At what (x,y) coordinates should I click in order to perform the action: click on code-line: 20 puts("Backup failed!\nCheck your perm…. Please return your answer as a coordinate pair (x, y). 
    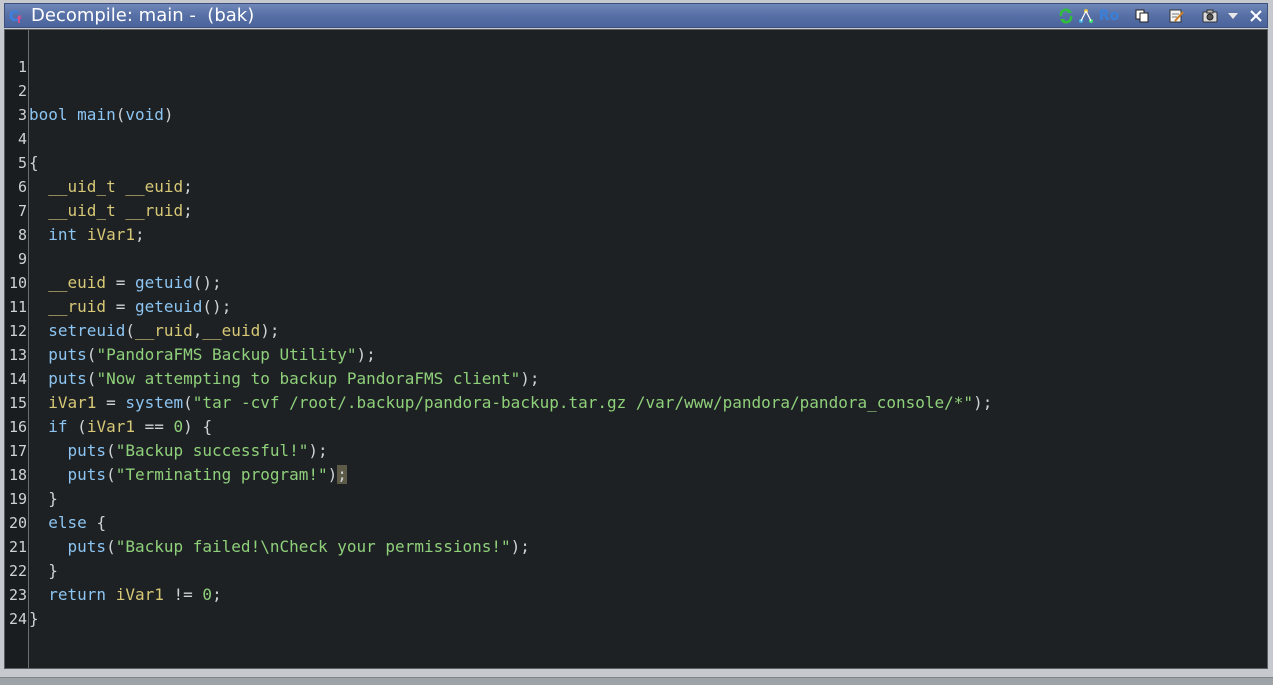
    Looking at the image, I should click on (635, 521).